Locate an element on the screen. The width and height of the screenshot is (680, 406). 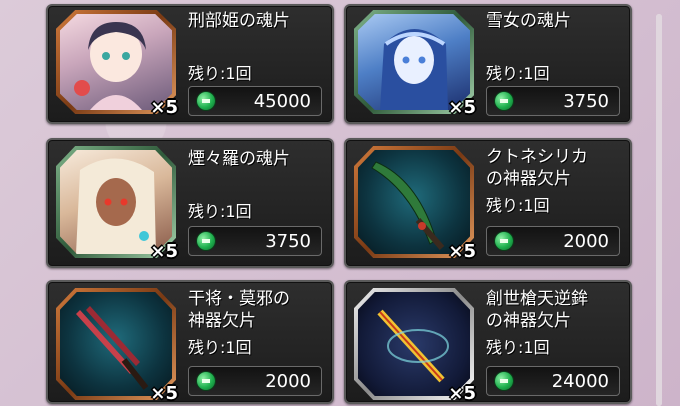
scroll-thumb is located at coordinates (659, 210).